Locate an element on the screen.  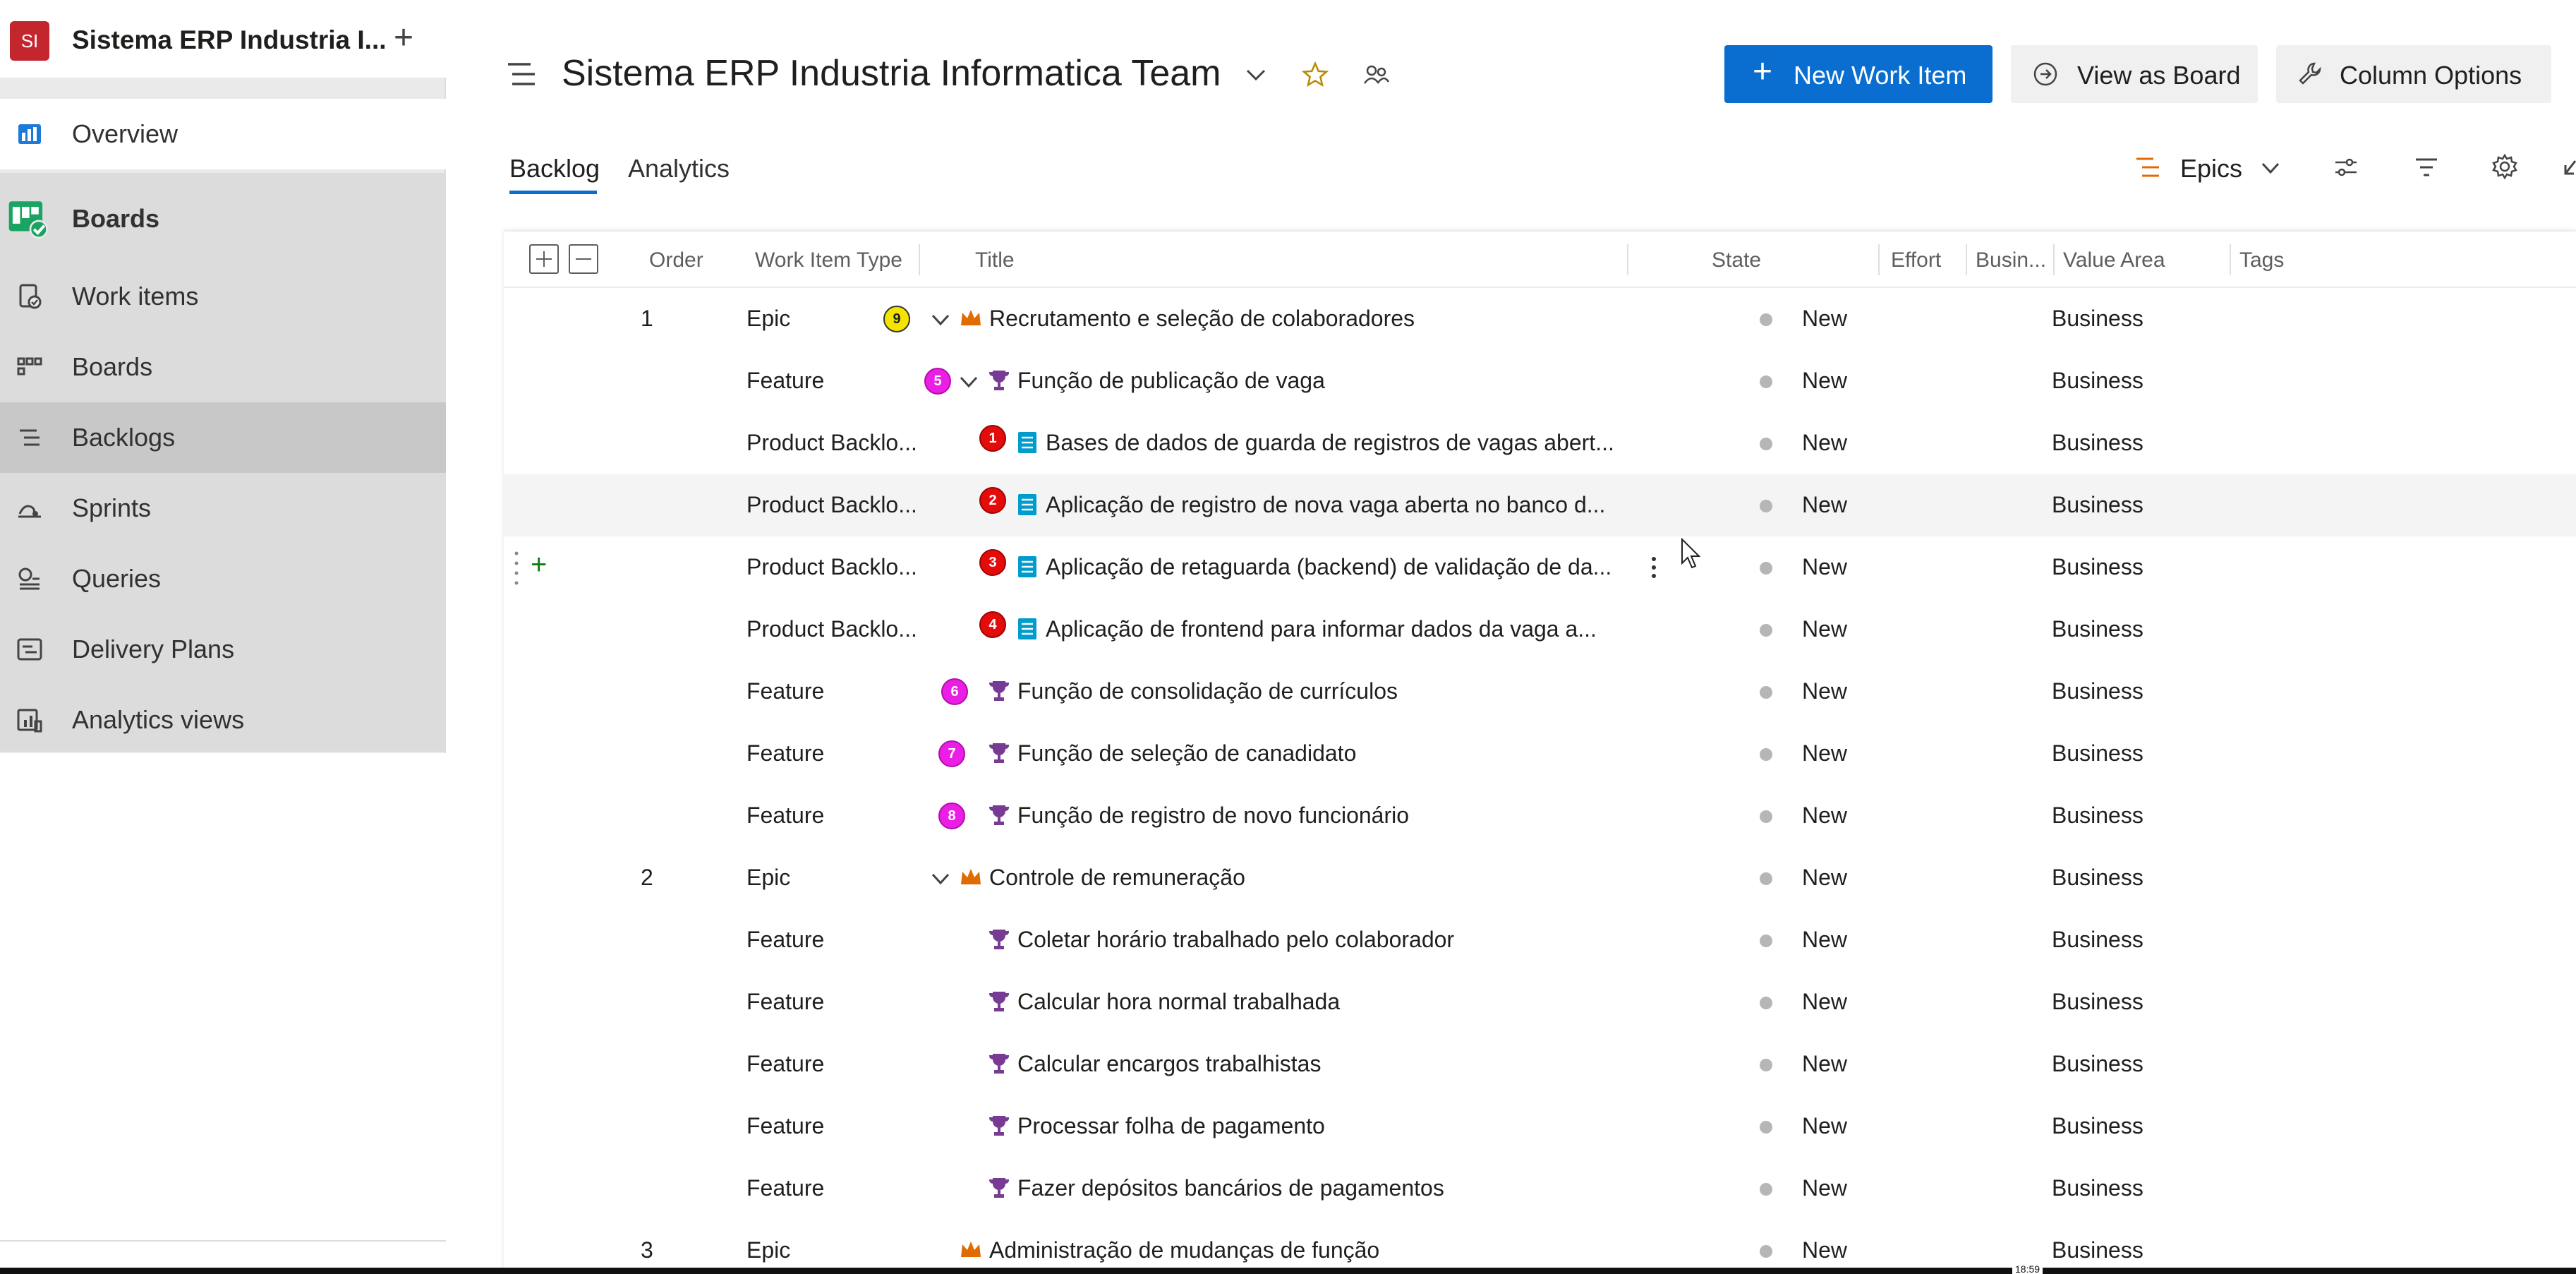
sidebar-item-delivery-plans: Delivery Plans is located at coordinates (223, 649).